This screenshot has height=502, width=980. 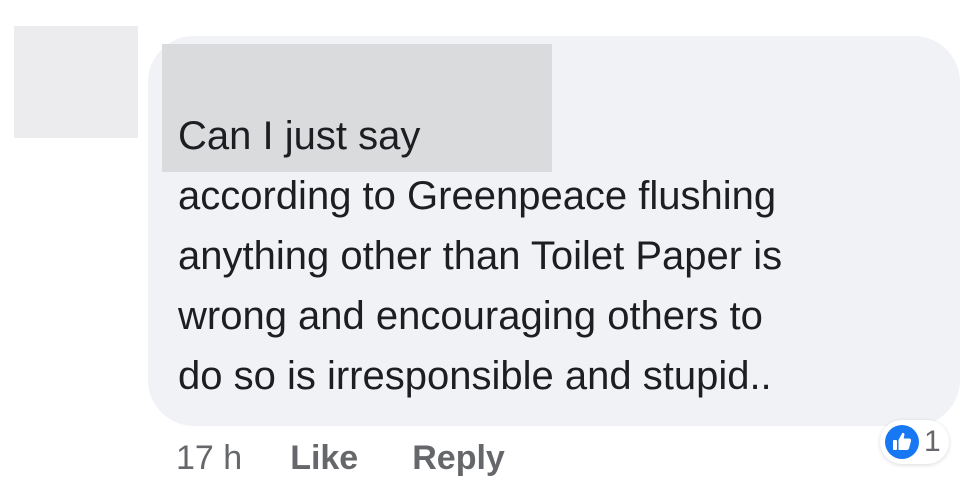 I want to click on like-button: Like, so click(x=324, y=458).